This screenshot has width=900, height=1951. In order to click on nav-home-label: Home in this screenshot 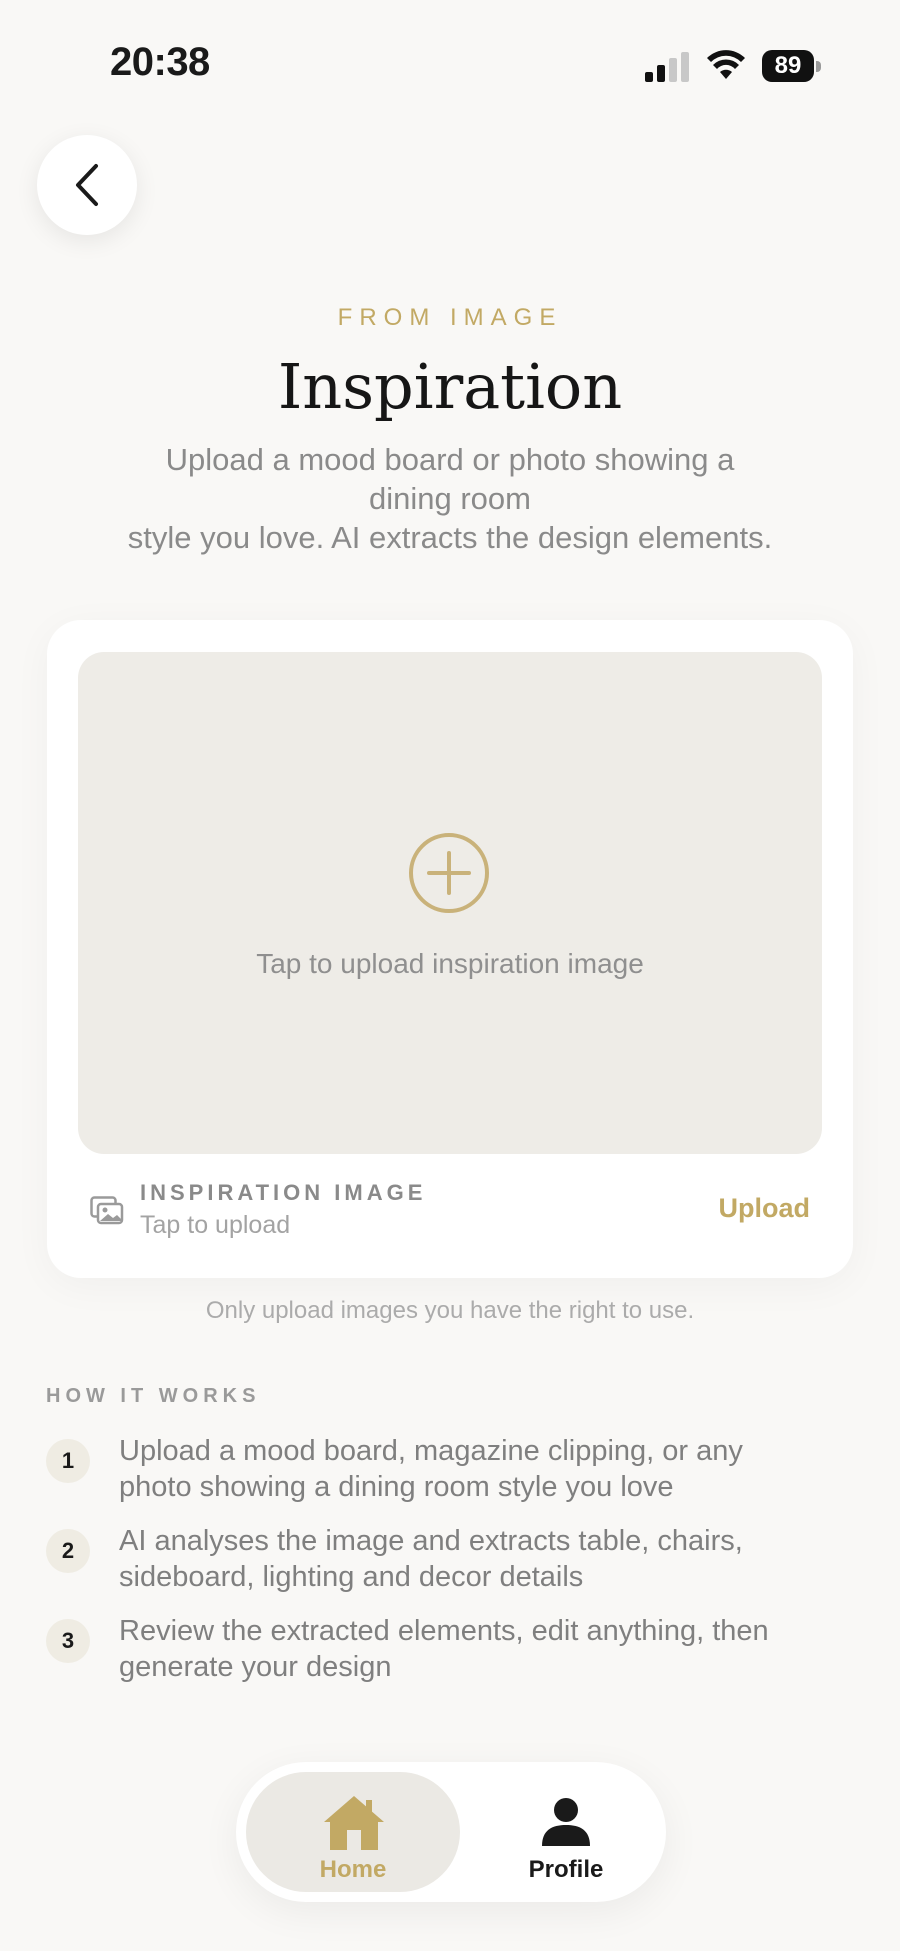, I will do `click(353, 1869)`.